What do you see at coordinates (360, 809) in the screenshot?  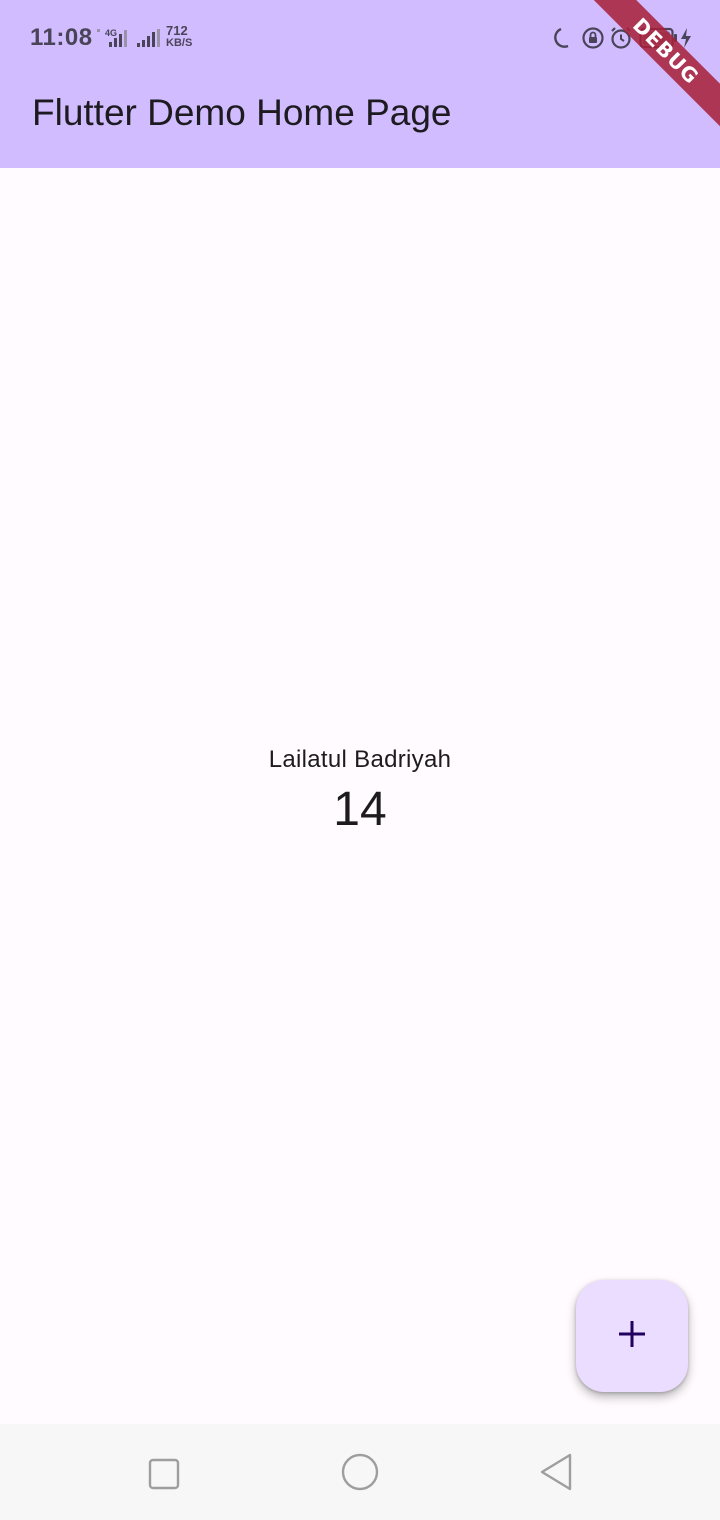 I see `counter-value: 14` at bounding box center [360, 809].